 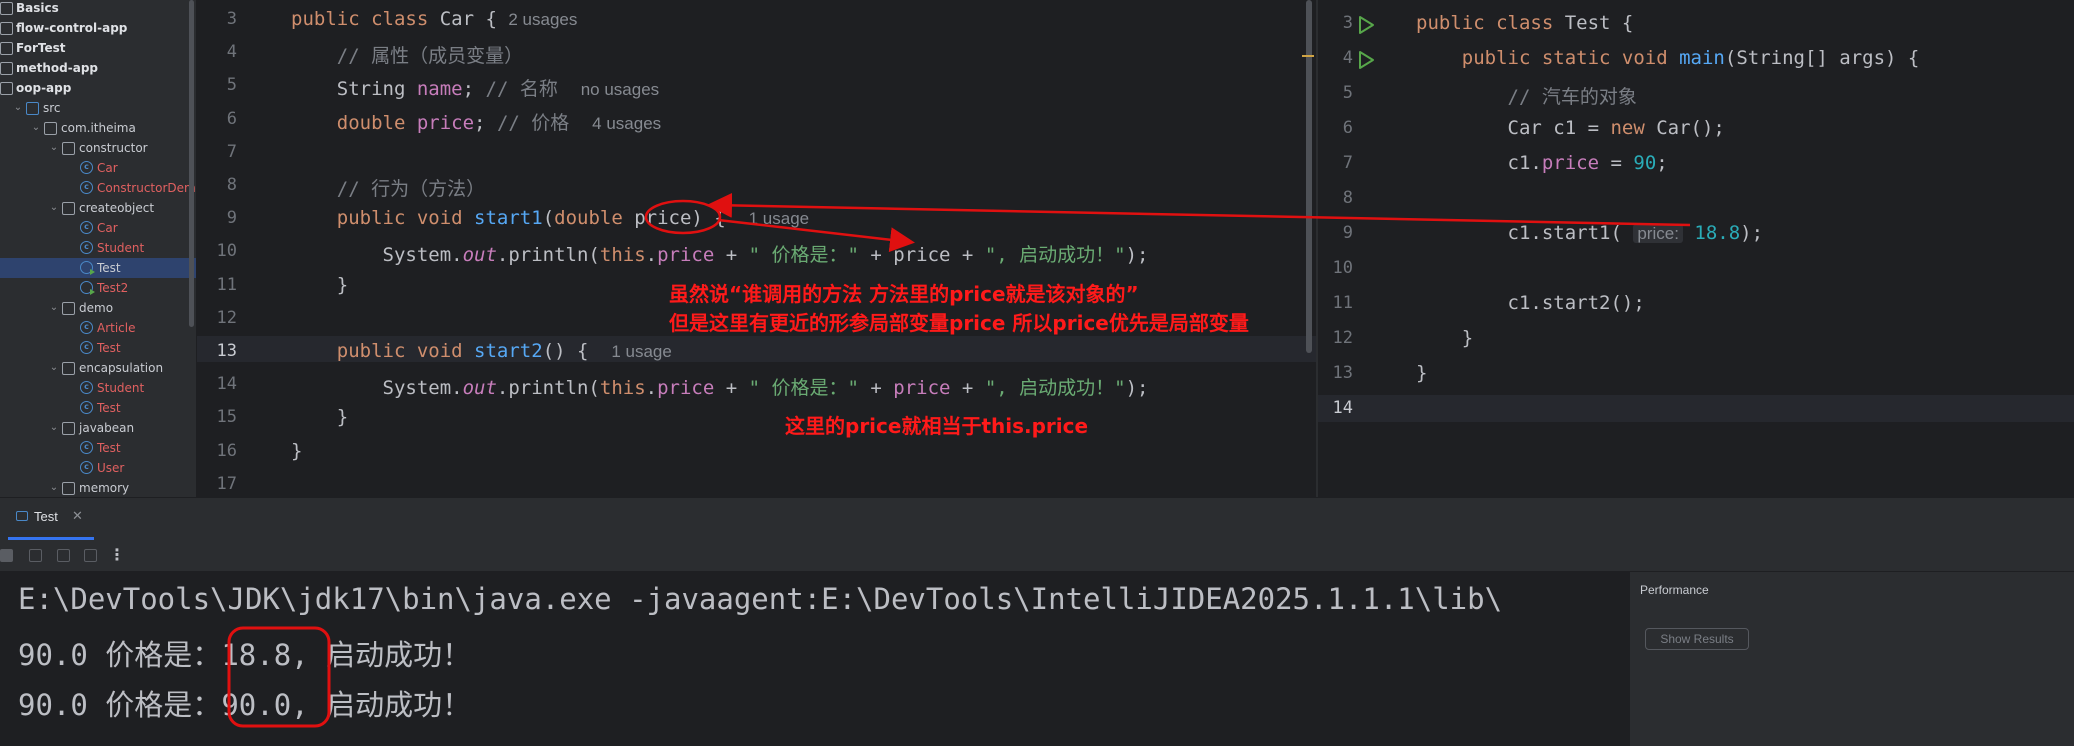 What do you see at coordinates (1347, 163) in the screenshot?
I see `line-number: 7` at bounding box center [1347, 163].